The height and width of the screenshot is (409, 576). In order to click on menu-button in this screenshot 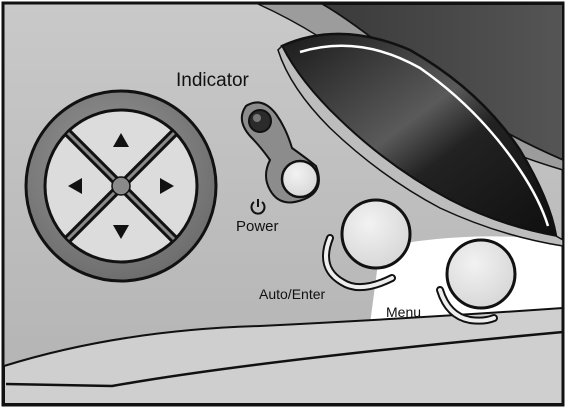, I will do `click(481, 274)`.